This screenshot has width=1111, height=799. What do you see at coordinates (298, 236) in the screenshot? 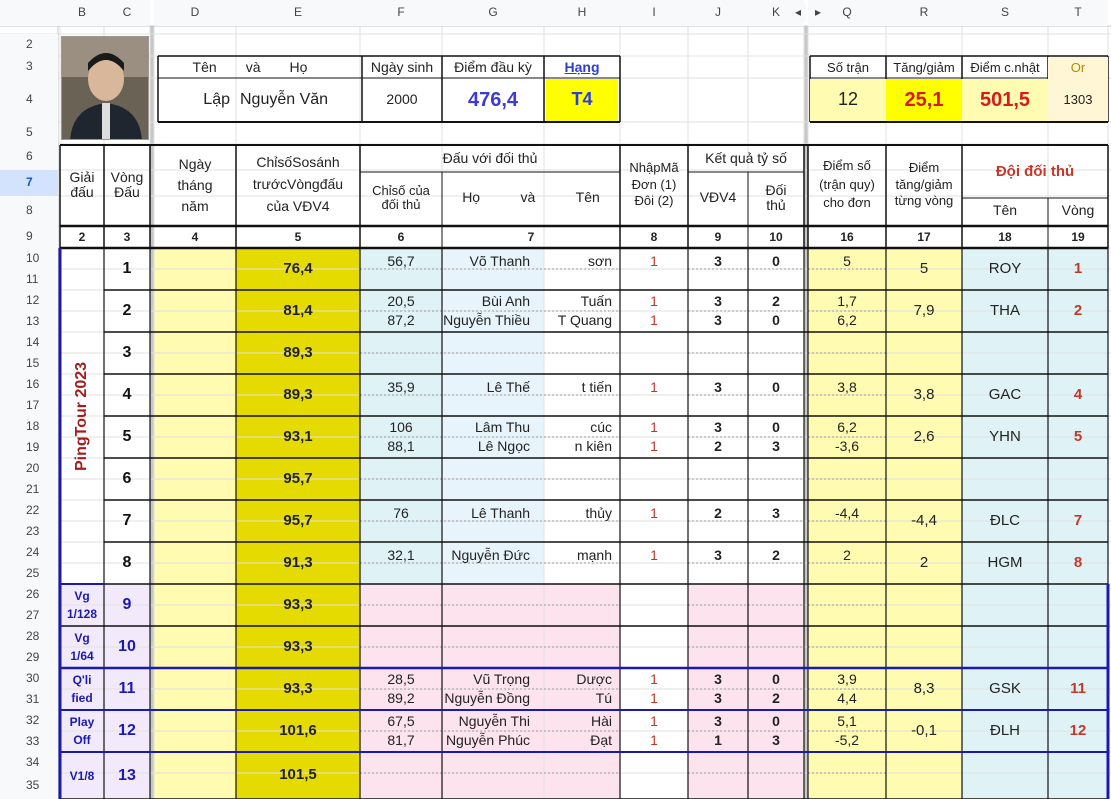
I see `column-number: 5` at bounding box center [298, 236].